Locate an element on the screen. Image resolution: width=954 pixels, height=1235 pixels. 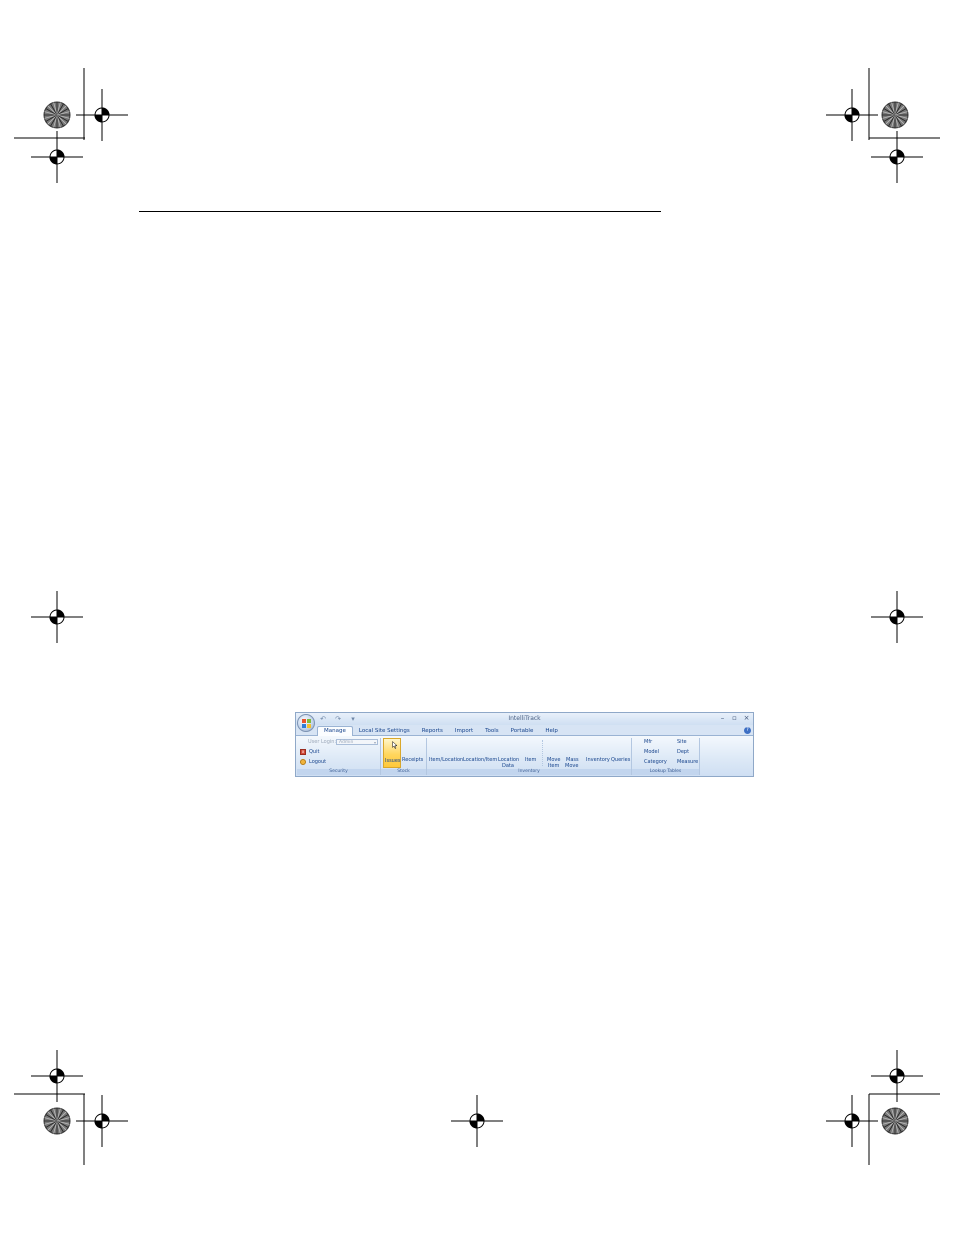
tab-import: Import is located at coordinates (464, 731).